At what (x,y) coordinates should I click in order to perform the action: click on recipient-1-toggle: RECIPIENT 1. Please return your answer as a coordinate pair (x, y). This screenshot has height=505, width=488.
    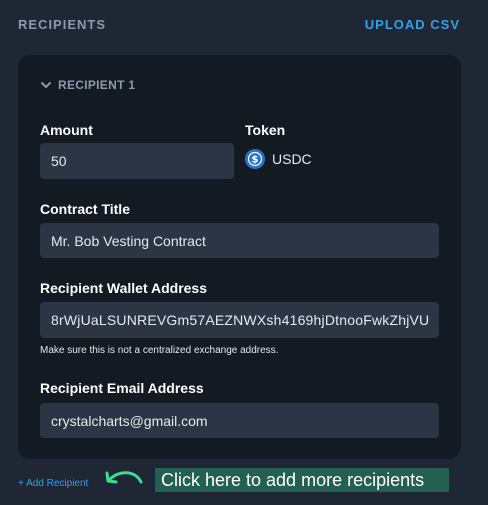
    Looking at the image, I should click on (87, 85).